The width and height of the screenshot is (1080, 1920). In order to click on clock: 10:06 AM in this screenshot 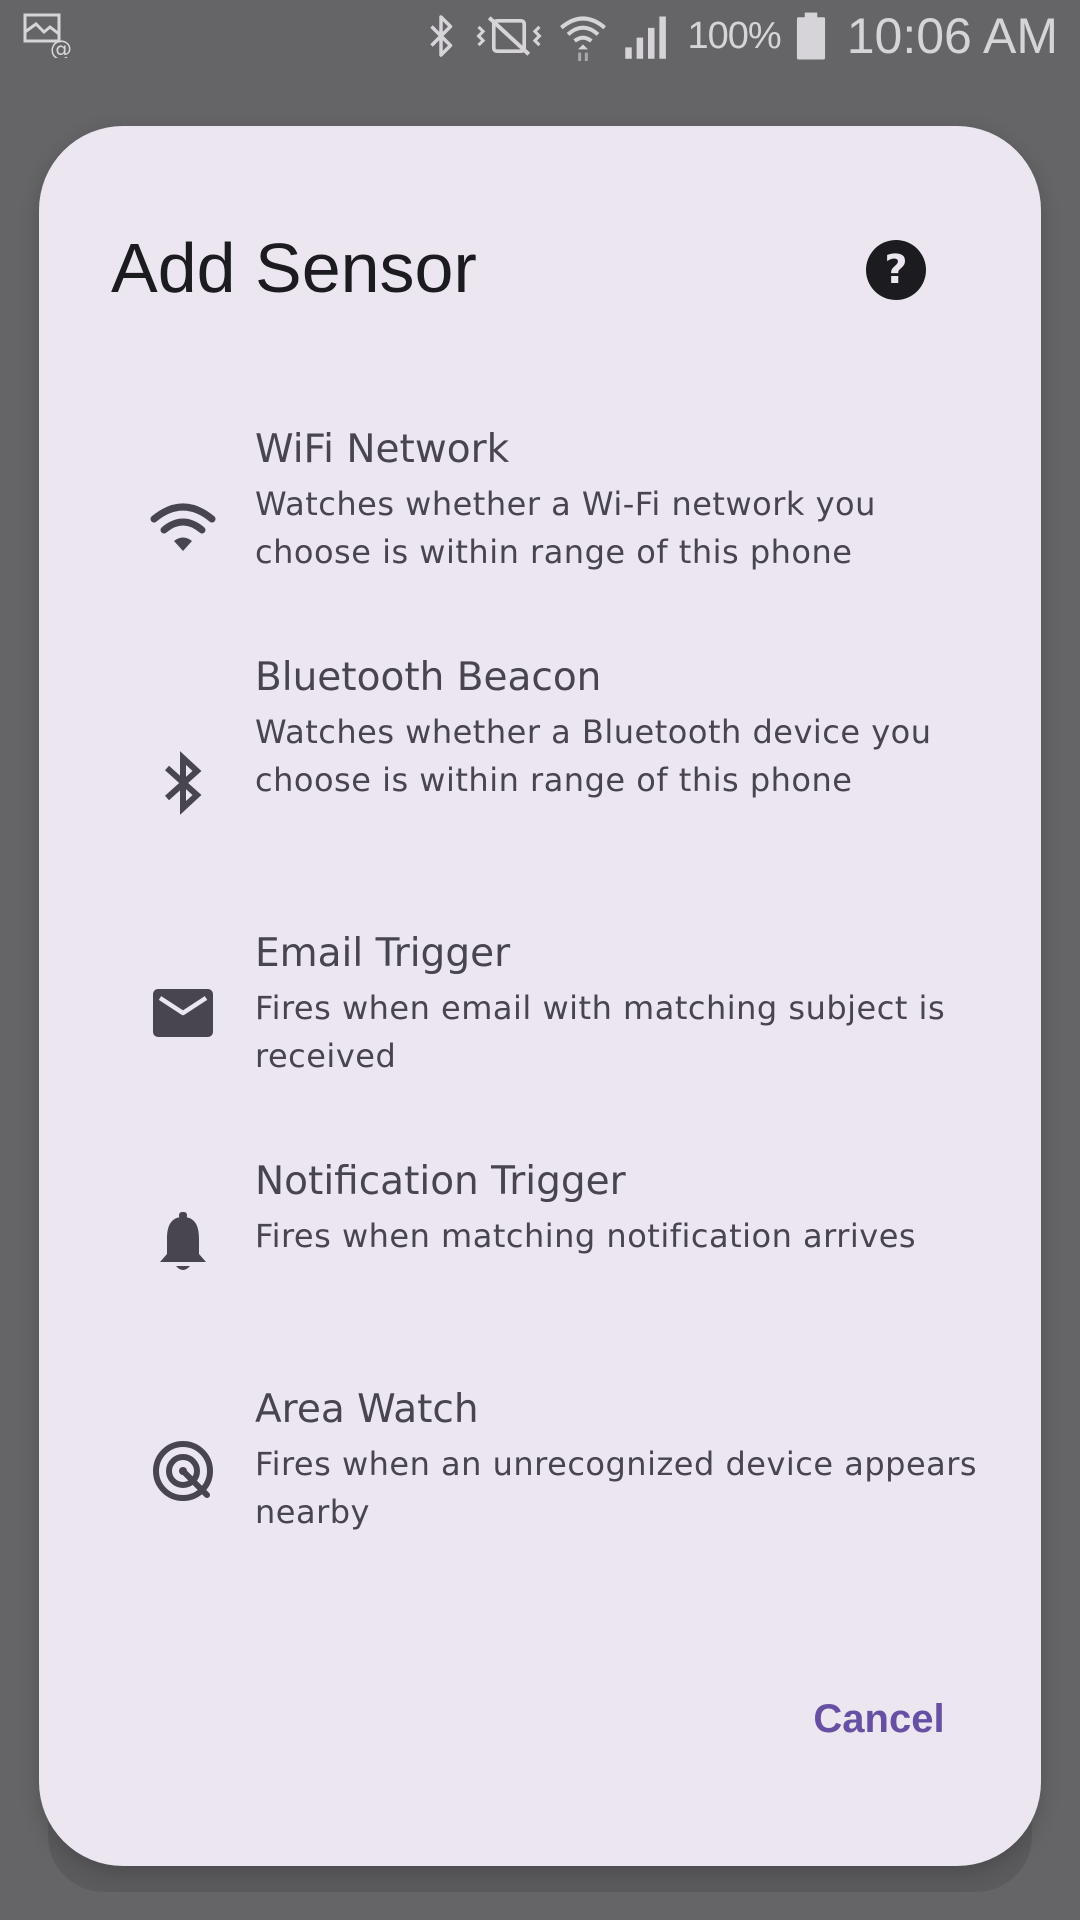, I will do `click(952, 36)`.